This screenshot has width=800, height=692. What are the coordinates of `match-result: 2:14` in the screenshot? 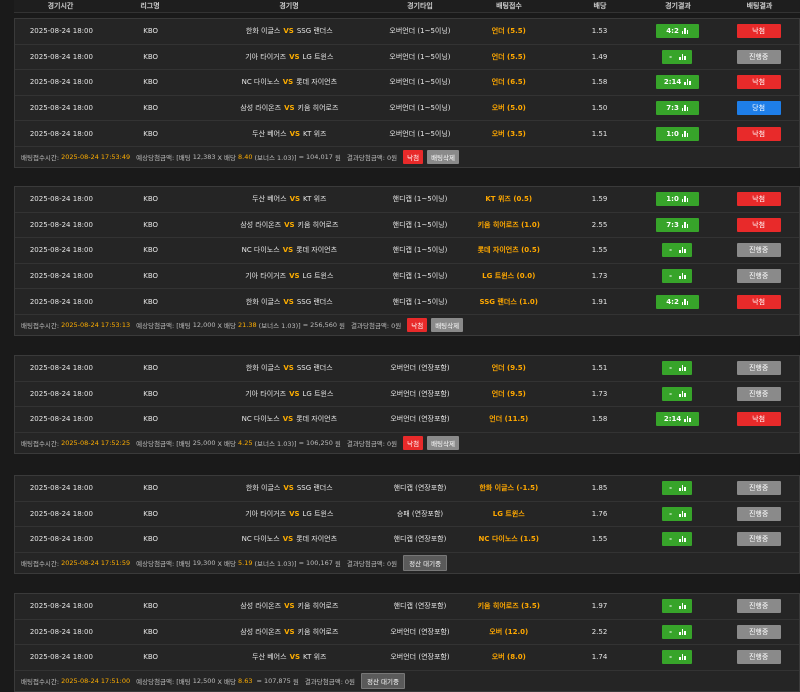 It's located at (677, 82).